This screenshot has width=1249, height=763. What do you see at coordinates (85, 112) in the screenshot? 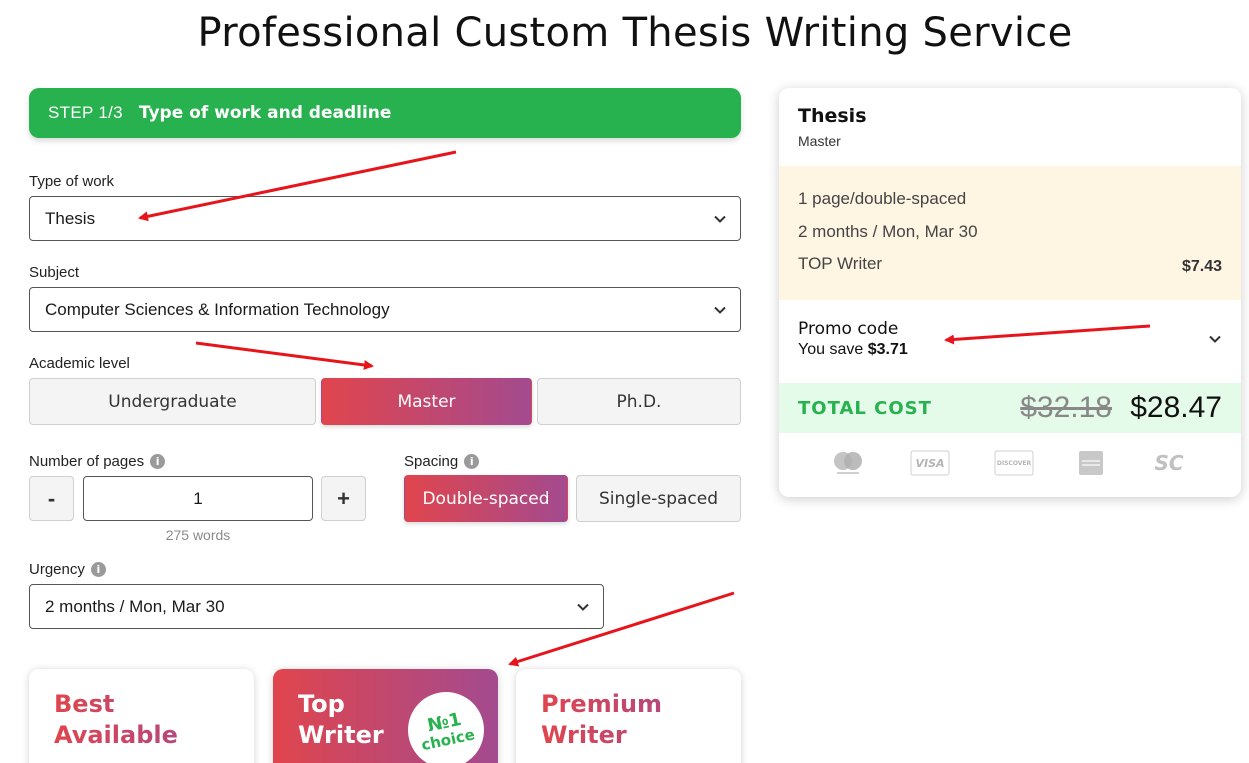
I see `step-number: STEP 1/3` at bounding box center [85, 112].